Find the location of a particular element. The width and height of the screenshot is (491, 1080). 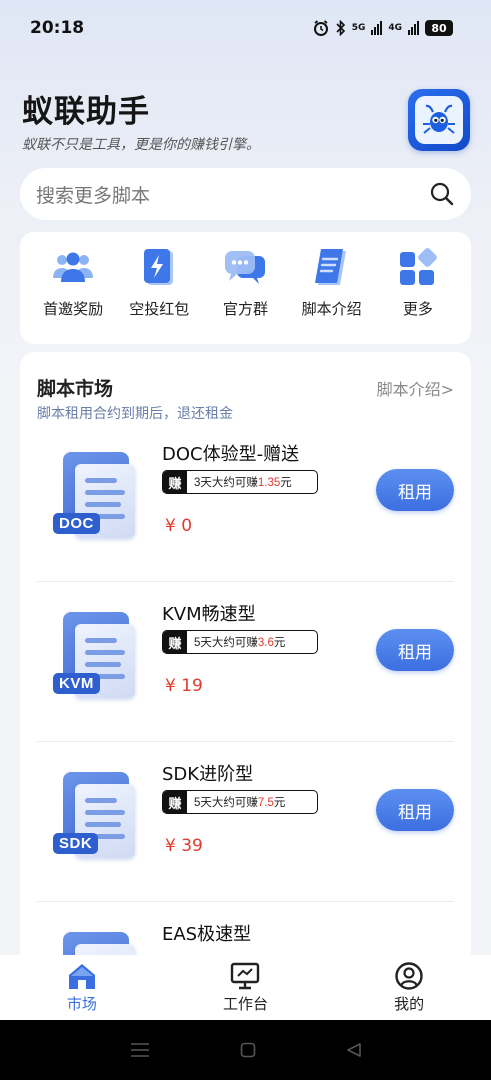

search-icon is located at coordinates (442, 194).